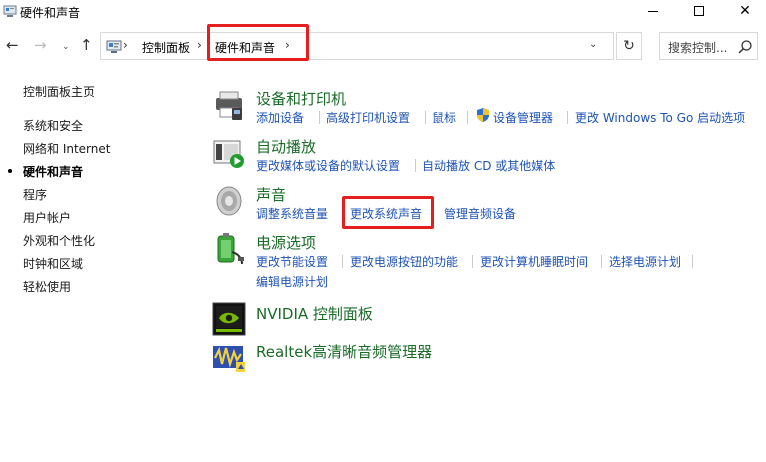 This screenshot has width=766, height=462. I want to click on control-panel-icon, so click(114, 46).